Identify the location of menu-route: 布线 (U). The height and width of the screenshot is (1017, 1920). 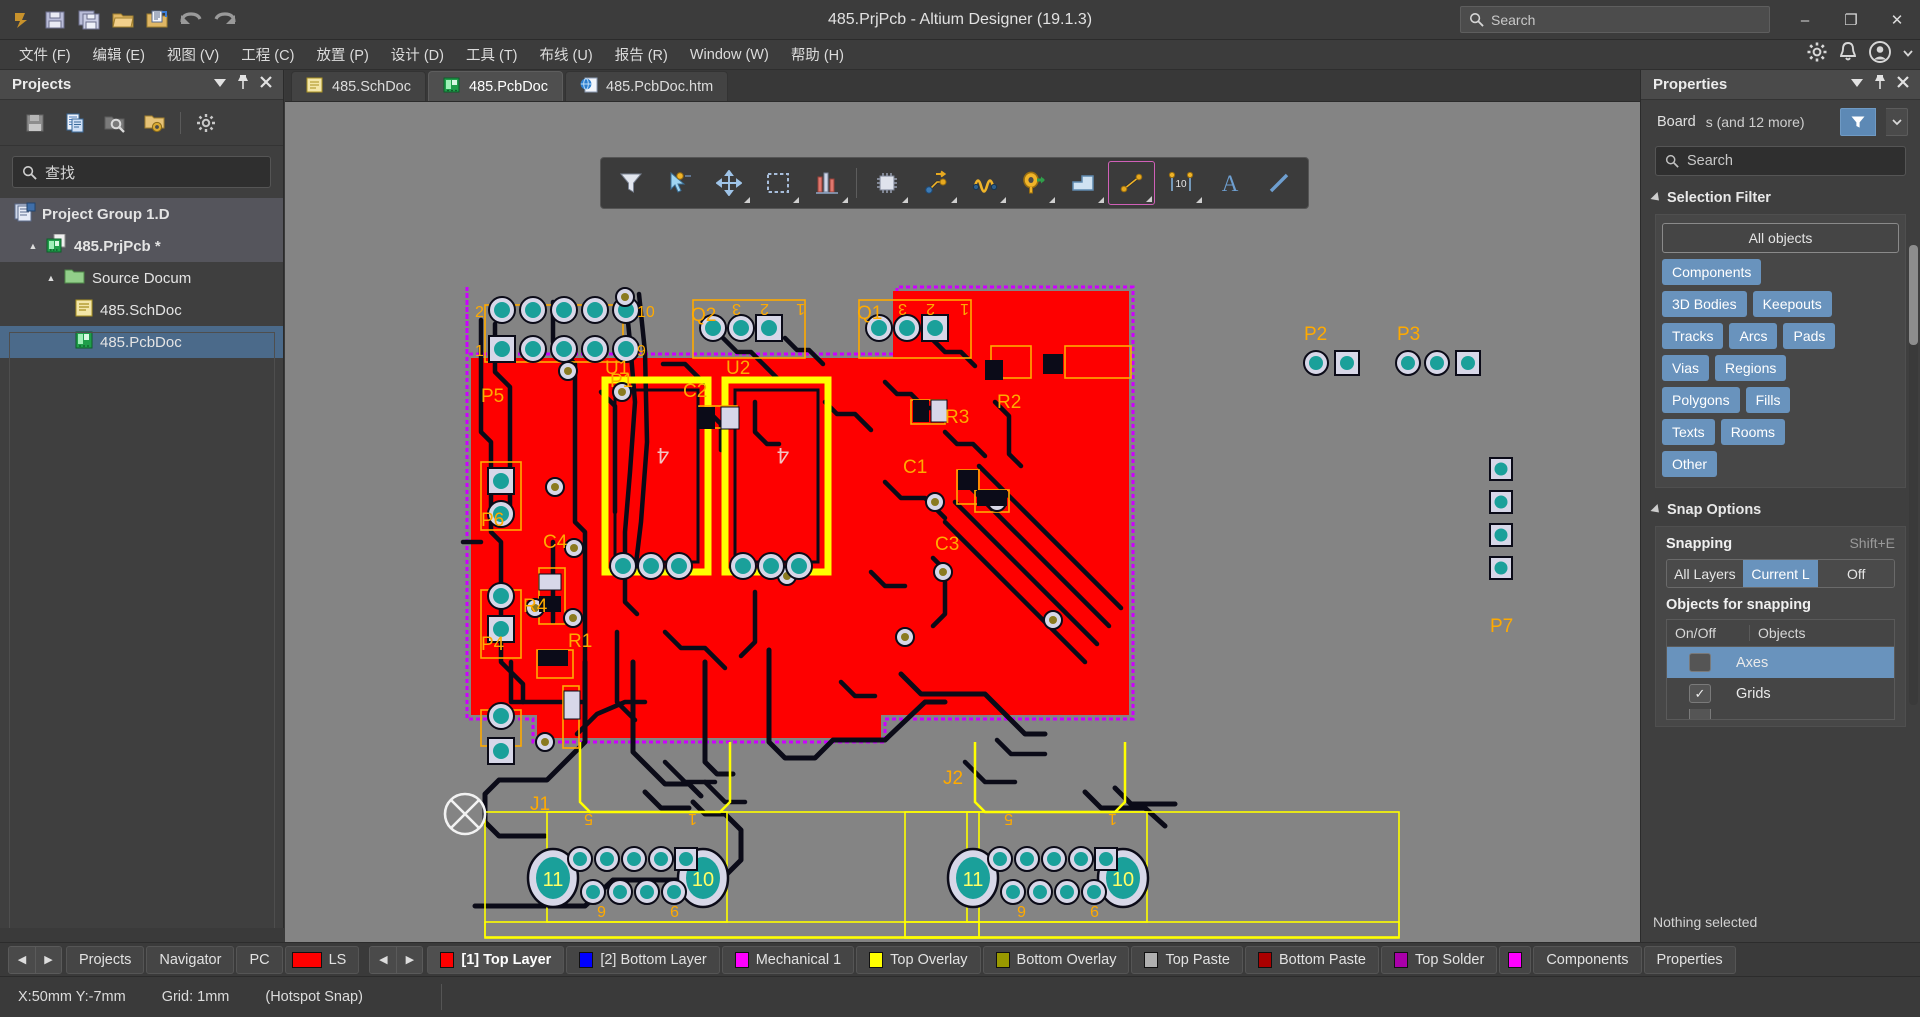
(566, 54).